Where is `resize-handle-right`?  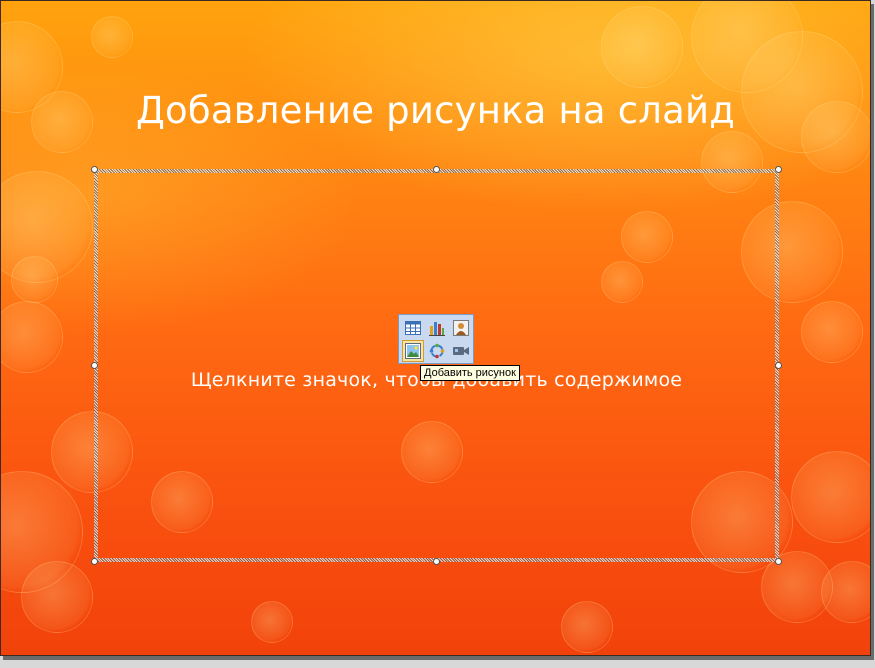
resize-handle-right is located at coordinates (778, 365).